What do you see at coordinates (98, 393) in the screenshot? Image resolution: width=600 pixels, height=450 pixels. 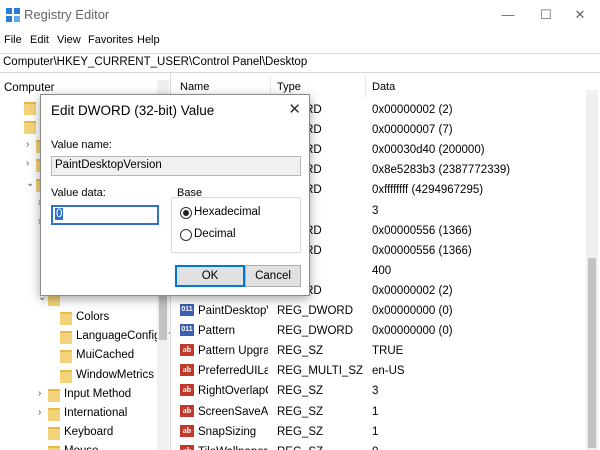 I see `tree-item-label: Input Method` at bounding box center [98, 393].